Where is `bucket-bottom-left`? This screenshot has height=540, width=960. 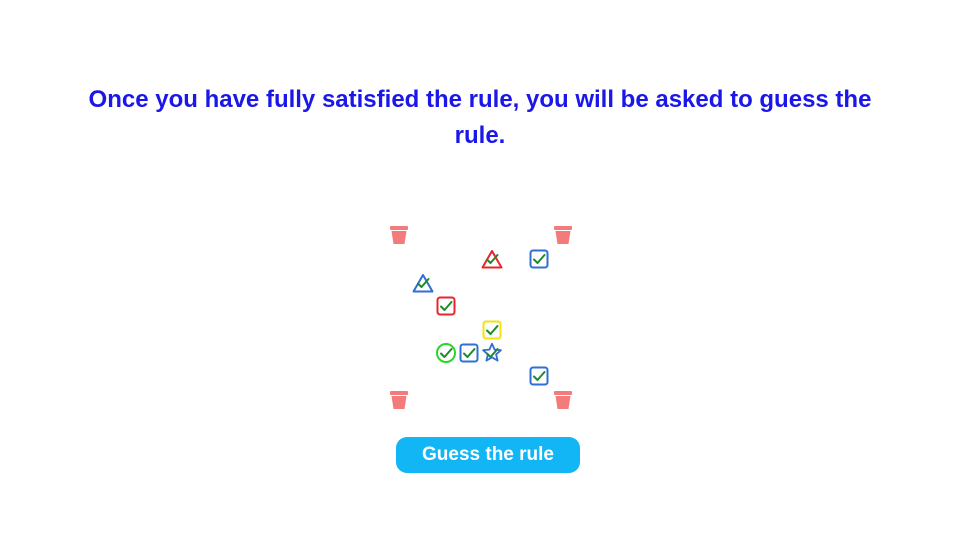
bucket-bottom-left is located at coordinates (399, 400).